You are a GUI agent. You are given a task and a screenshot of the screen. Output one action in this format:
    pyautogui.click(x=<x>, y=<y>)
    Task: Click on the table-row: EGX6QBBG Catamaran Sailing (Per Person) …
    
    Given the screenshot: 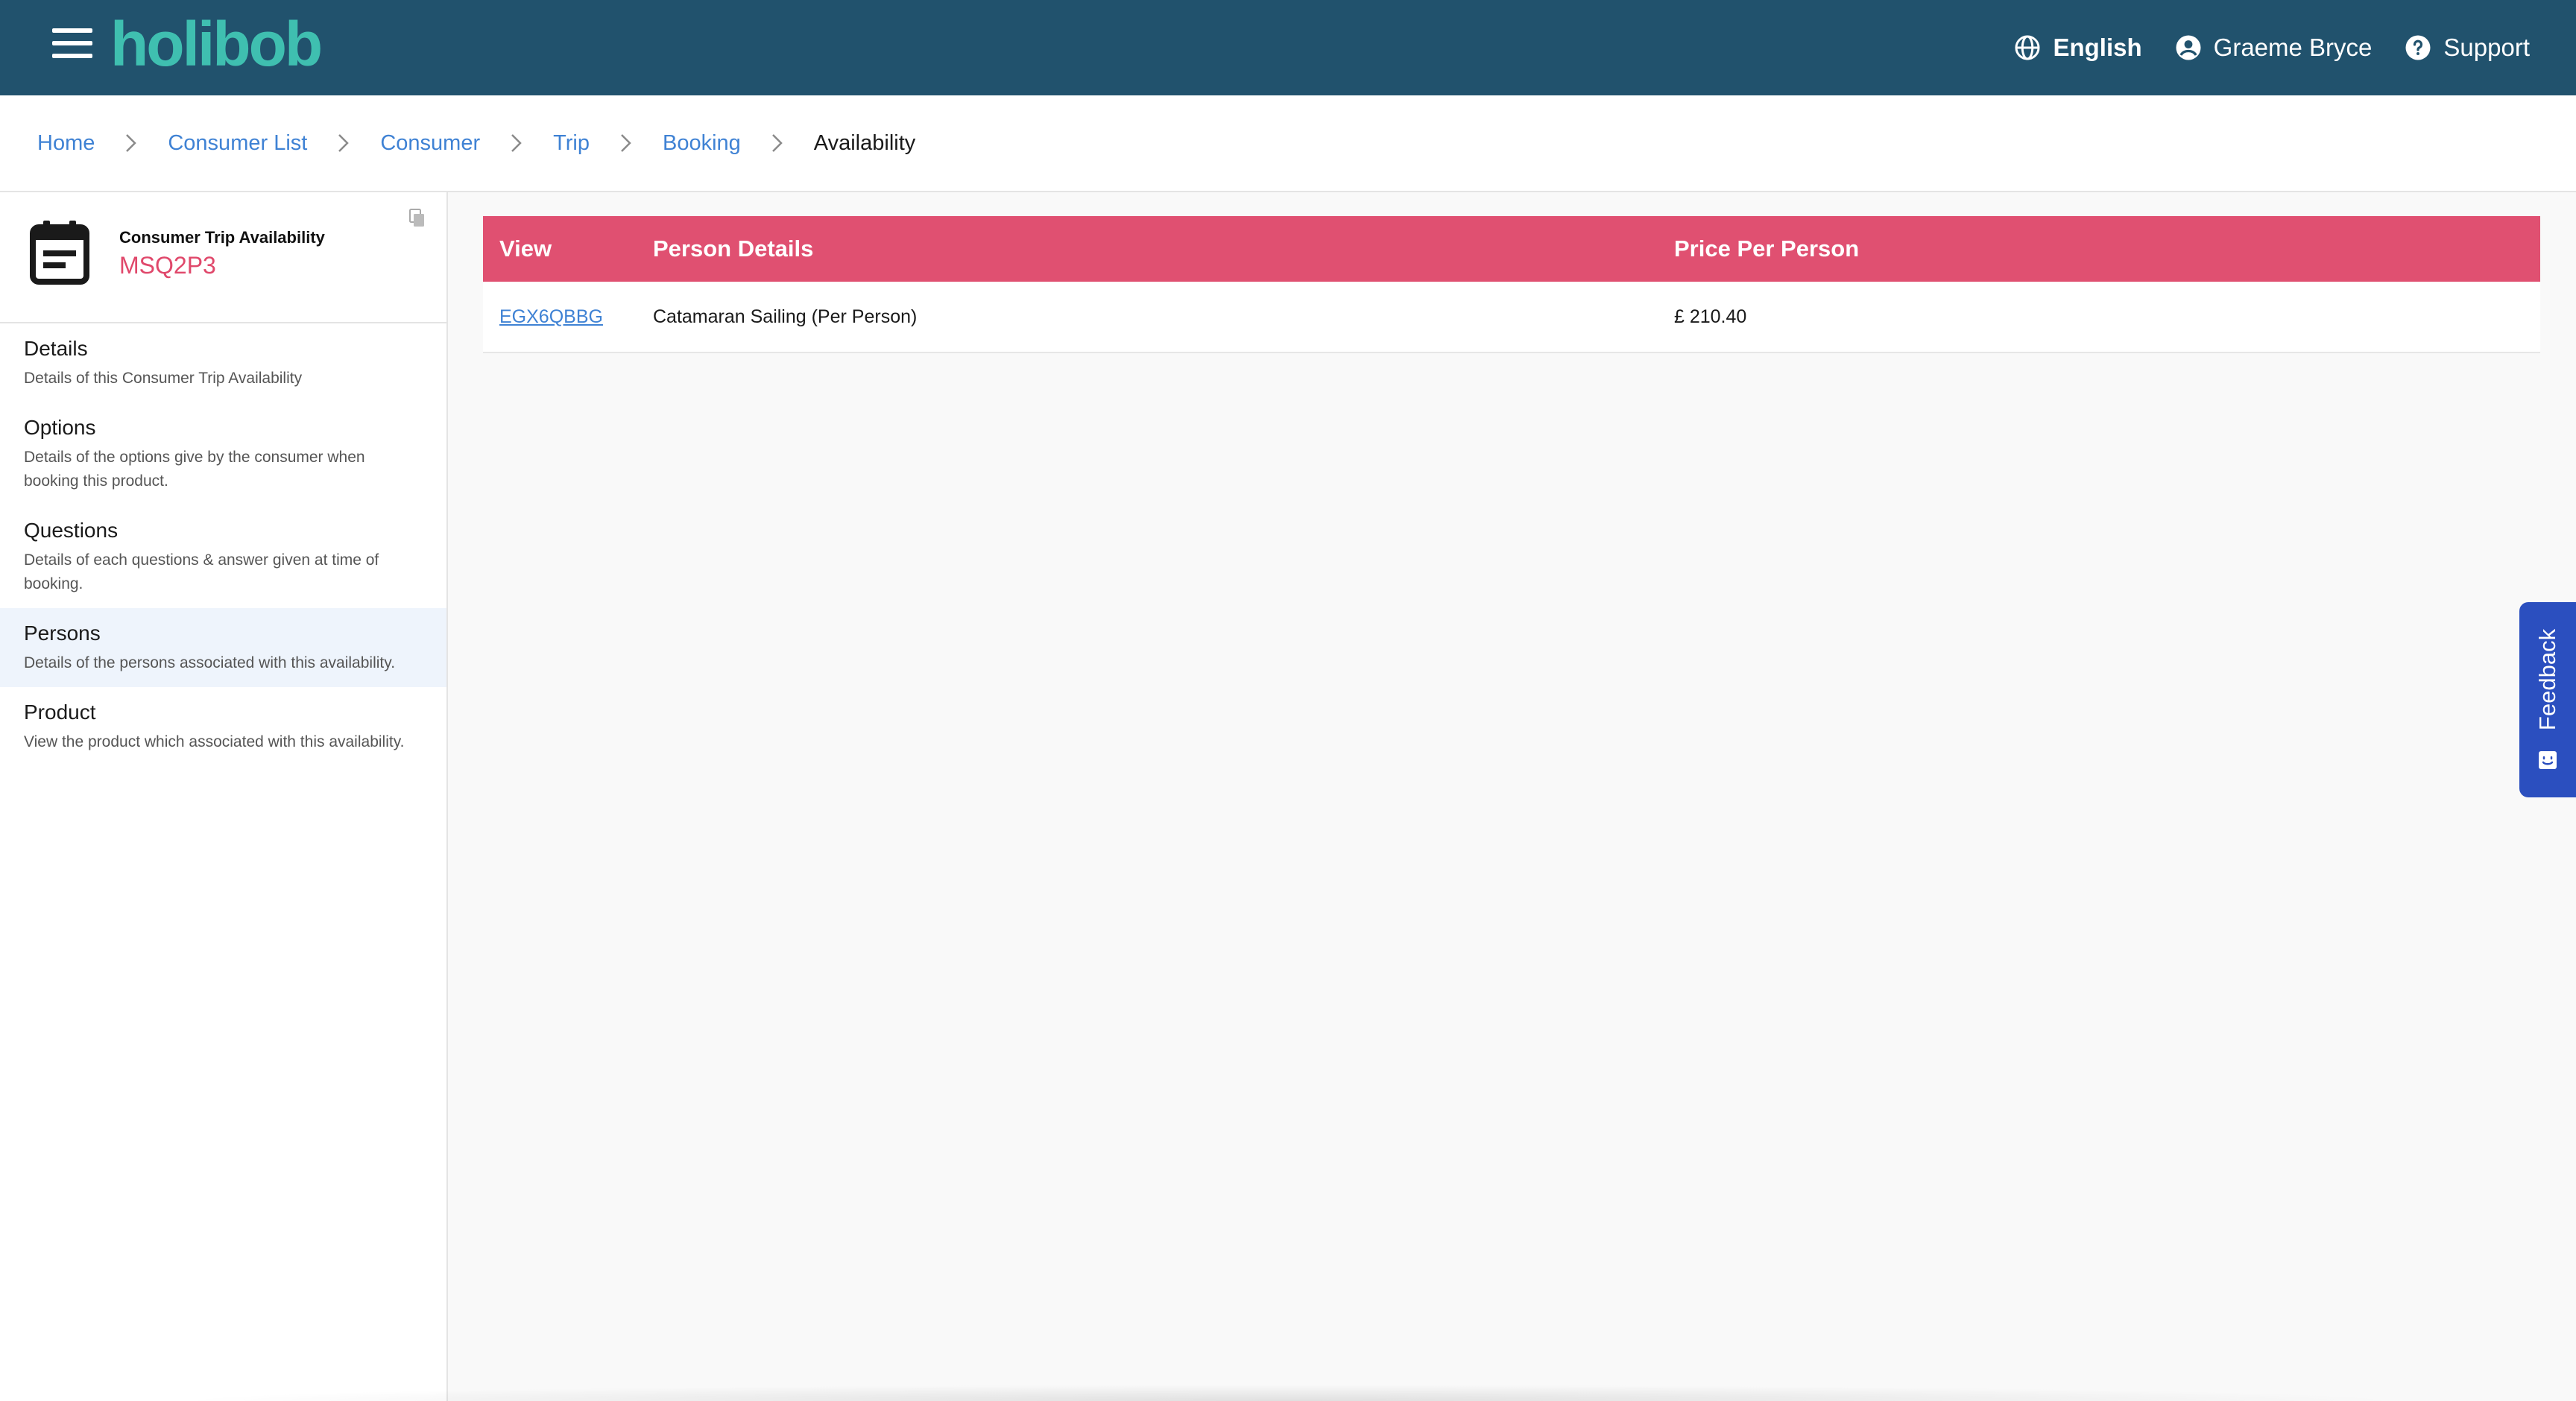 What is the action you would take?
    pyautogui.click(x=1511, y=317)
    